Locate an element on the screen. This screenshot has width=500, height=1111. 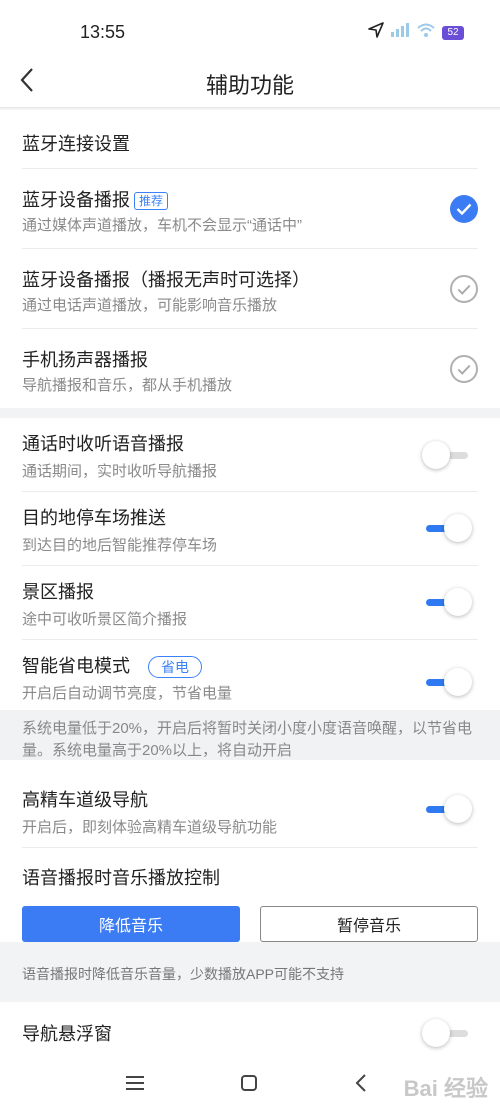
music-control-title: 语音播报时音乐播放控制 is located at coordinates (121, 878).